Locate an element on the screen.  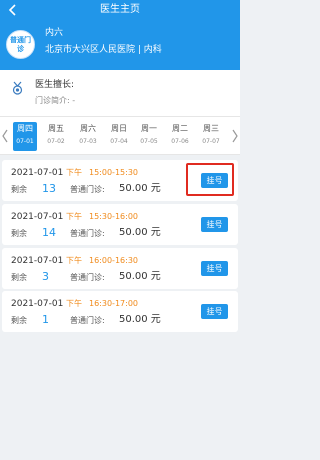
day-tab-date: 07-06 is located at coordinates (180, 141).